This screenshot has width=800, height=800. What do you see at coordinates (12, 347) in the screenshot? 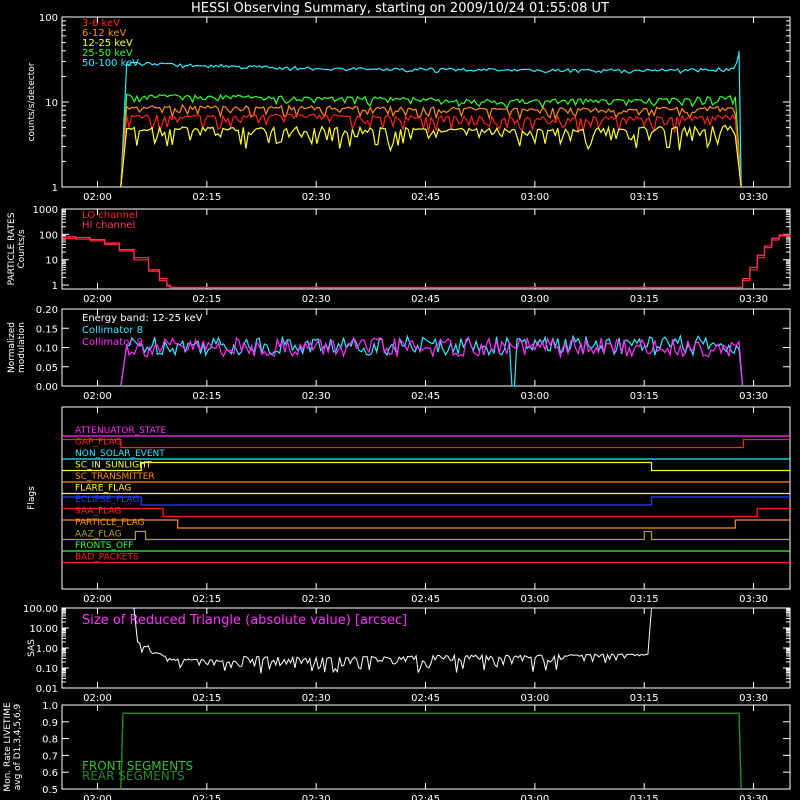
I see `y-axis-label-line1: Normalized` at bounding box center [12, 347].